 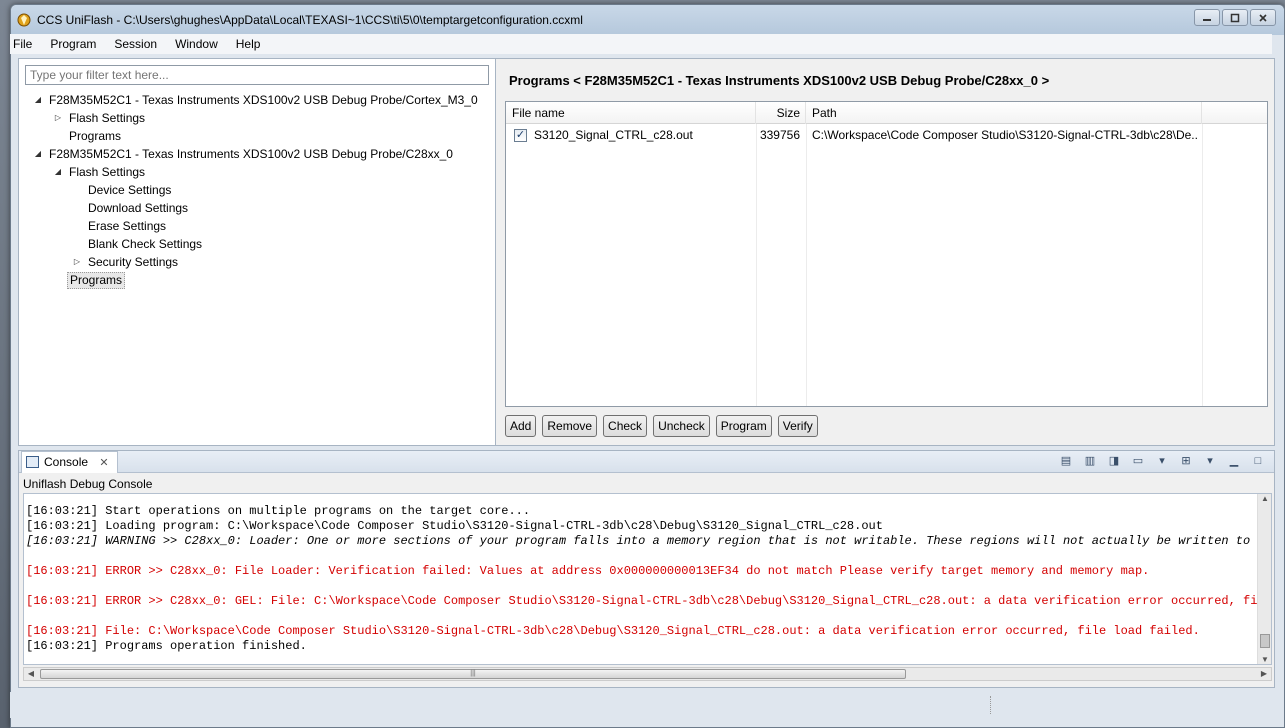 What do you see at coordinates (32, 462) in the screenshot?
I see `console-icon` at bounding box center [32, 462].